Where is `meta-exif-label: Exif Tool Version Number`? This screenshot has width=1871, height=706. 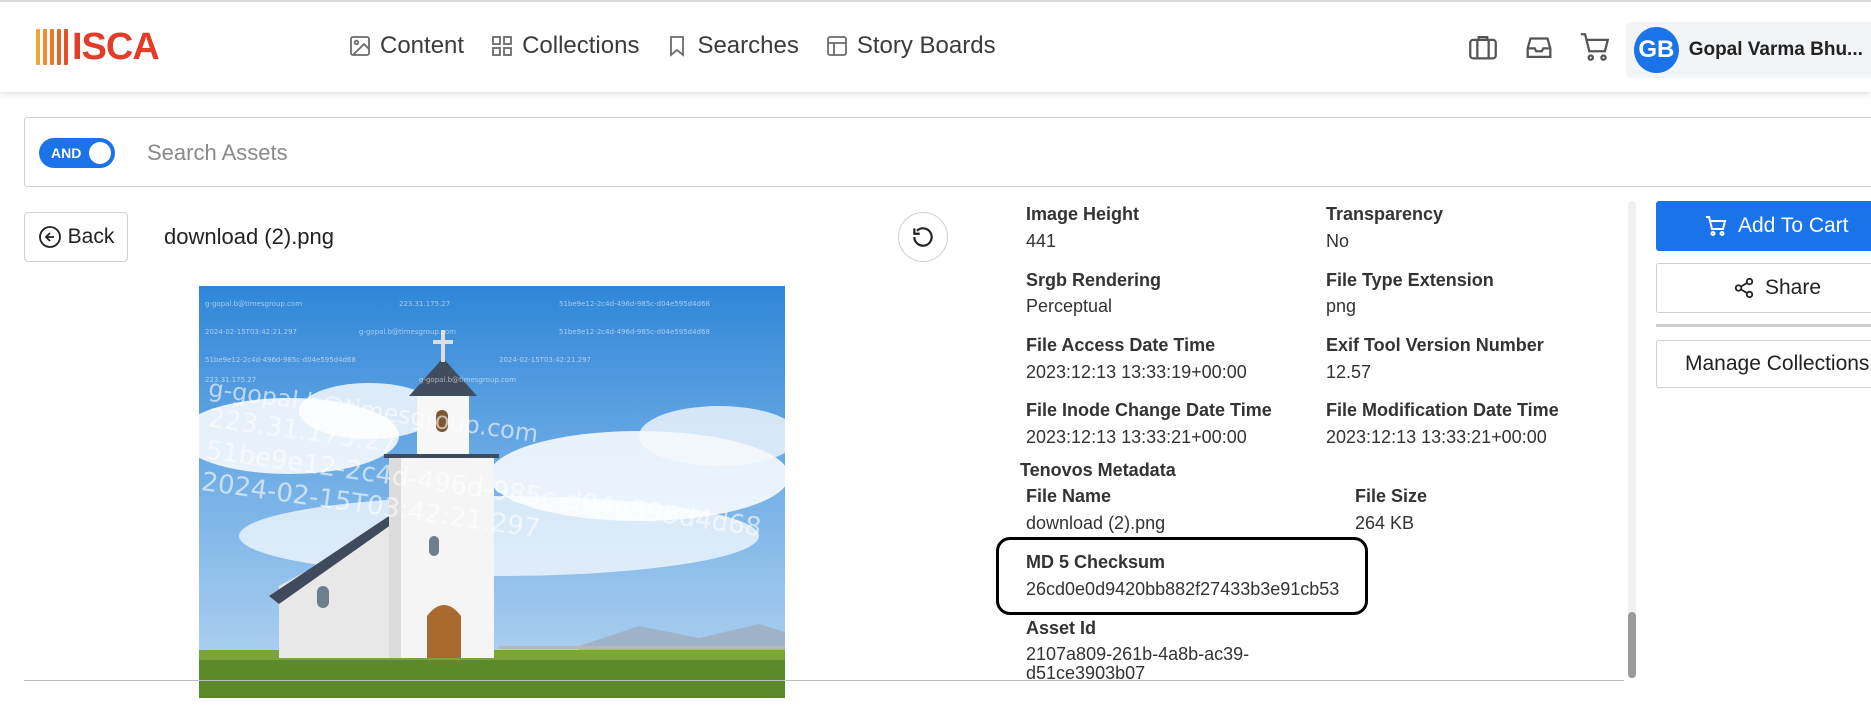
meta-exif-label: Exif Tool Version Number is located at coordinates (1435, 345).